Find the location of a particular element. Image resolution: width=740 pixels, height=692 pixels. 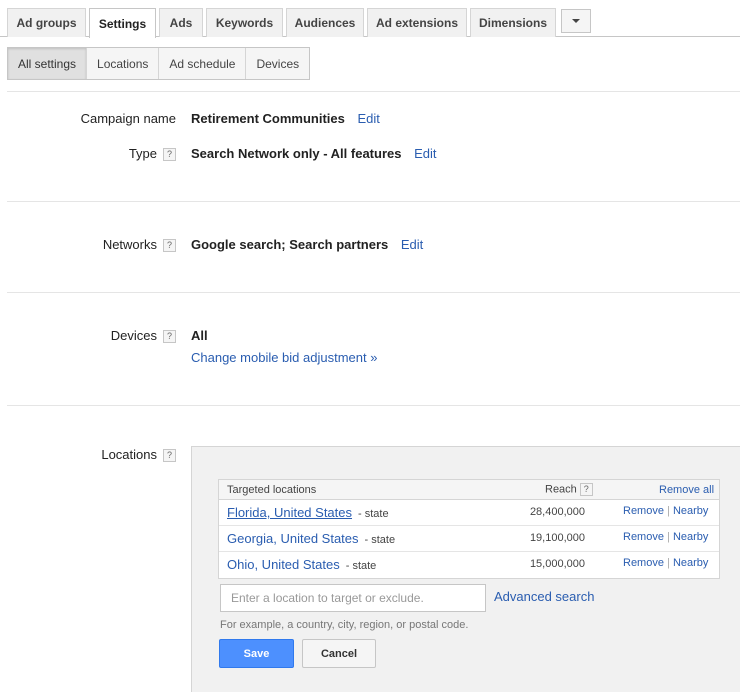

locations-label: Locations? is located at coordinates (118, 455).